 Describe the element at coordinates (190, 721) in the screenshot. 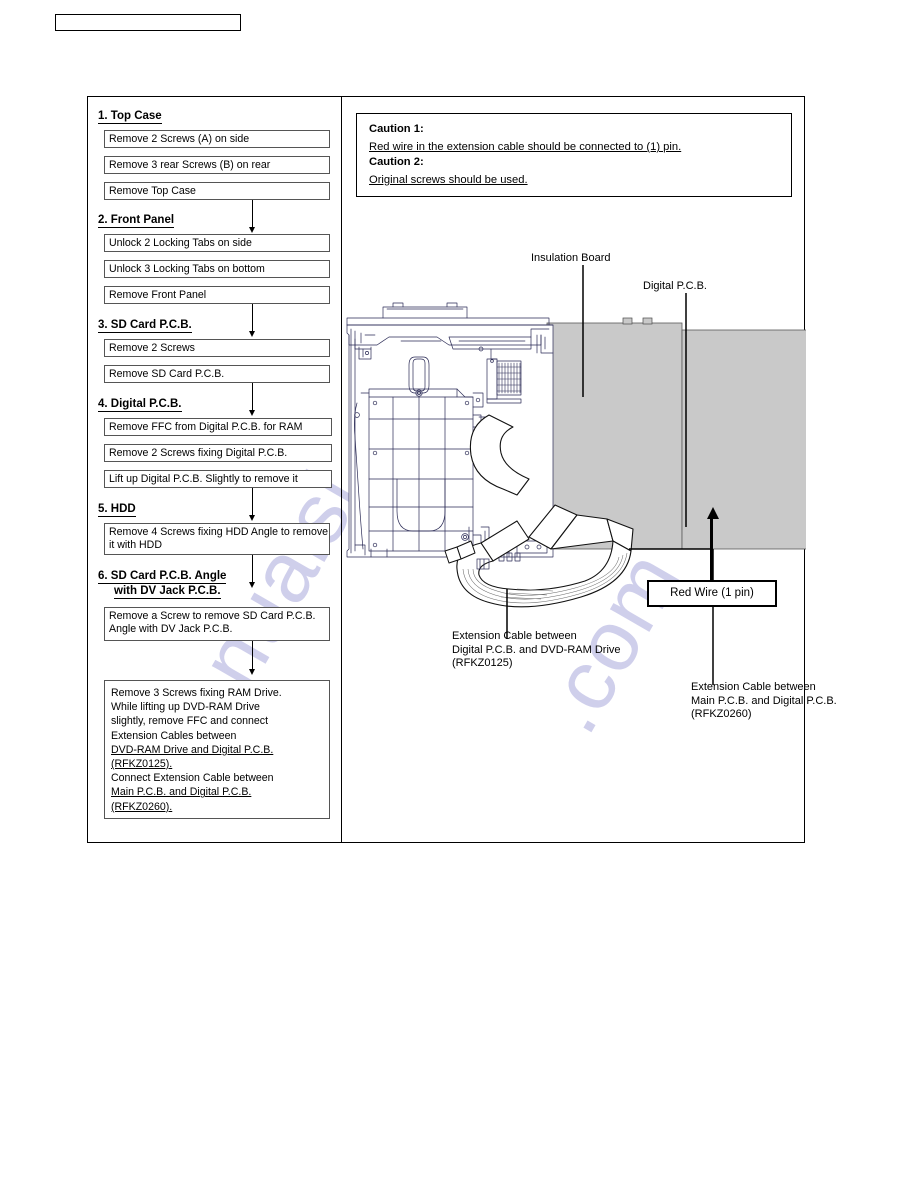

I see `final-step-line-3: slightly, remove FFC and connect` at that location.